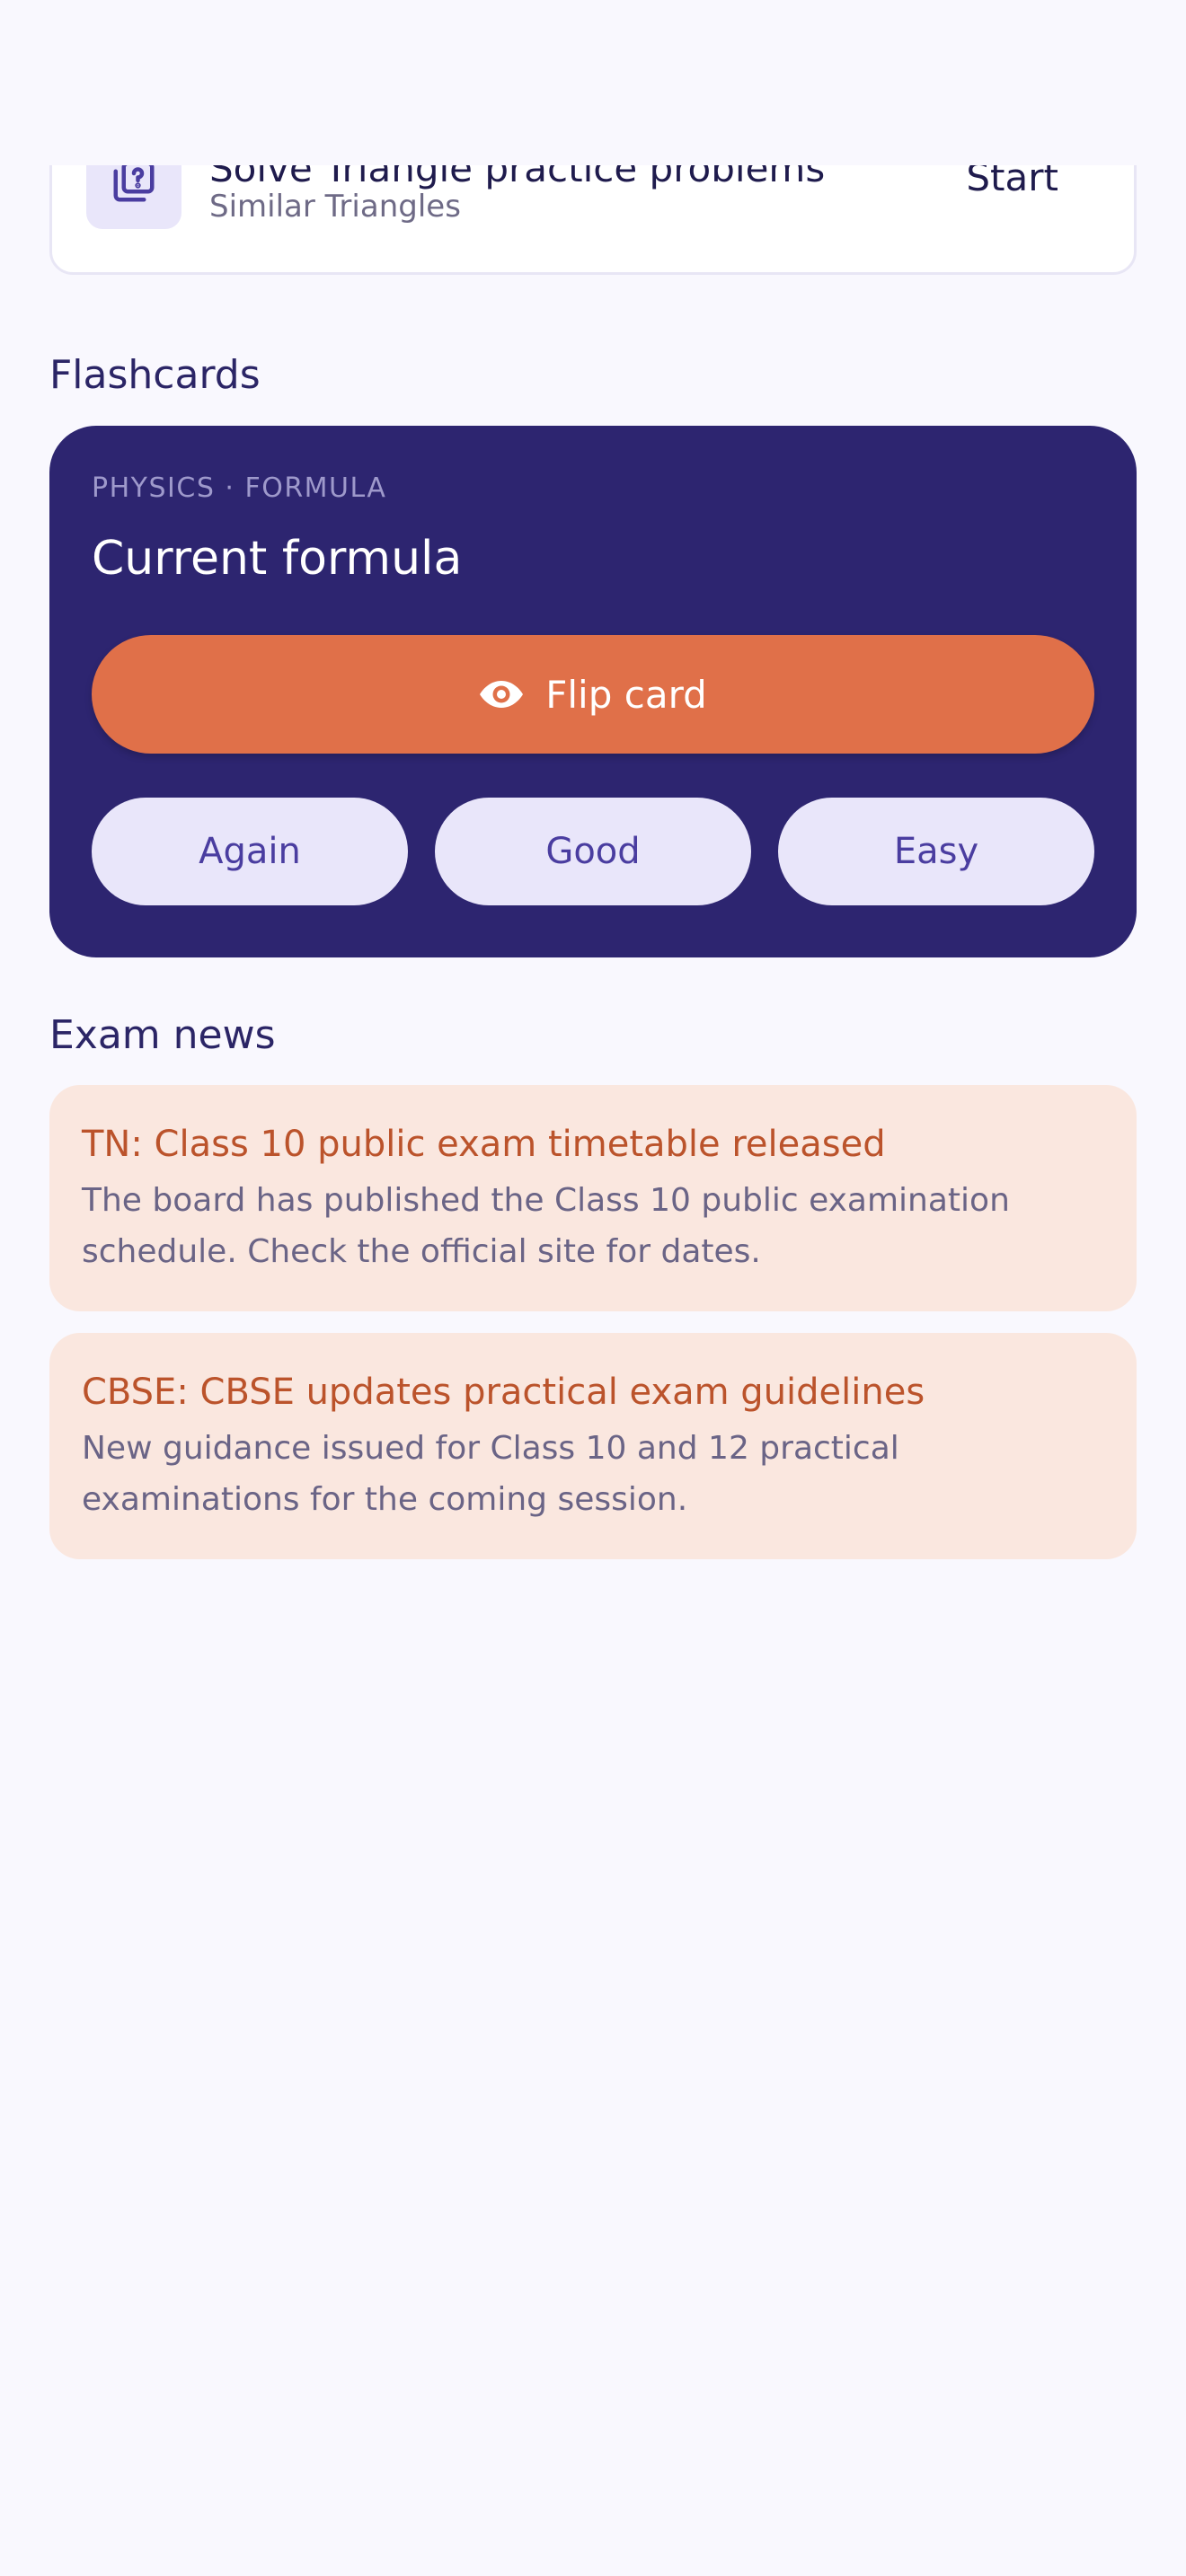 The width and height of the screenshot is (1186, 2576). Describe the element at coordinates (626, 694) in the screenshot. I see `flip-card-label: Flip card` at that location.